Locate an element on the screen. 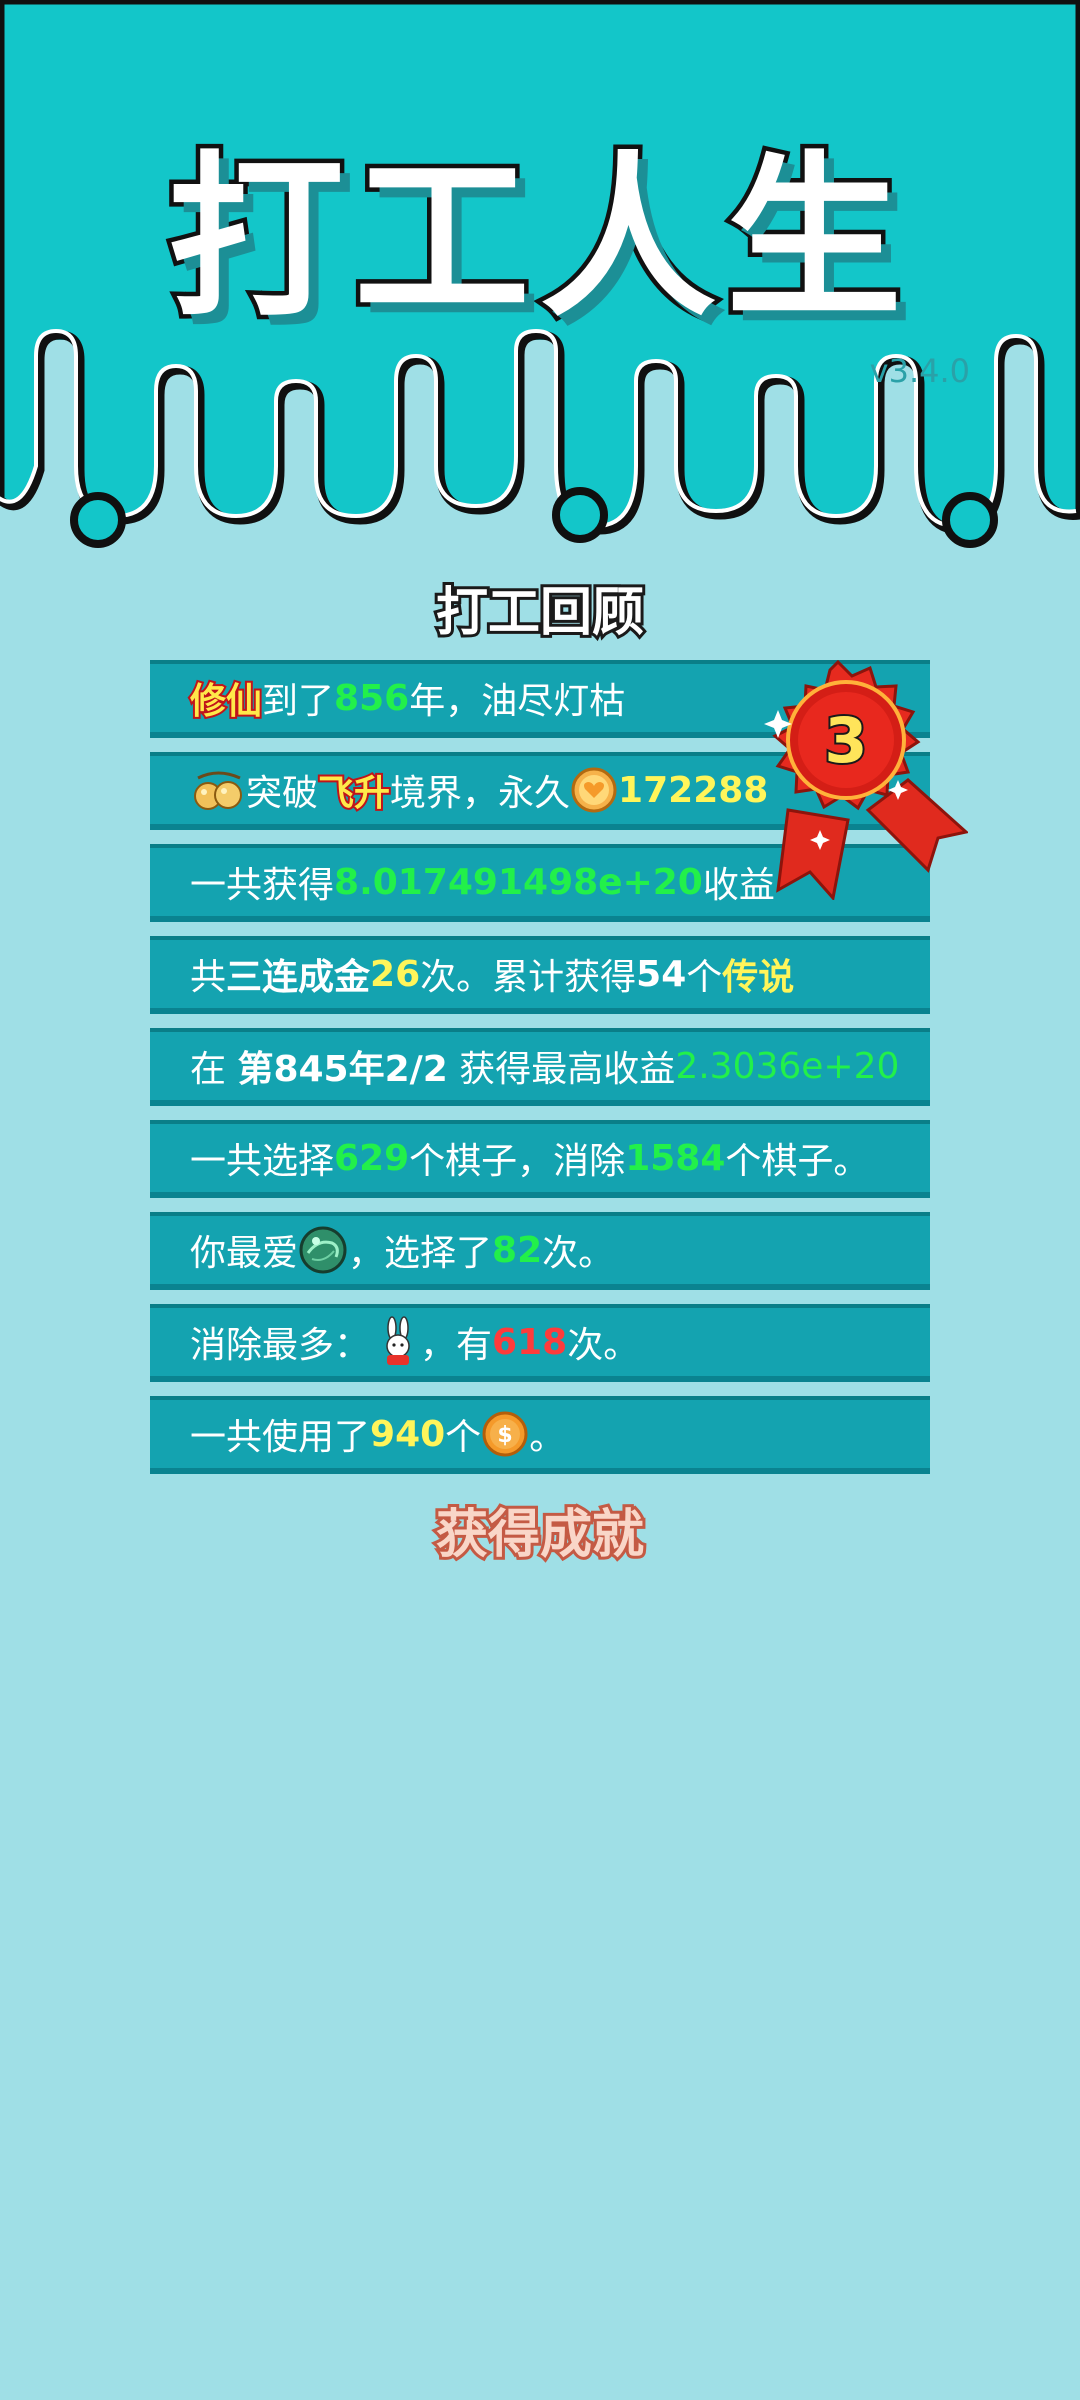 Image resolution: width=1080 pixels, height=2400 pixels. text: ，有 is located at coordinates (456, 1345).